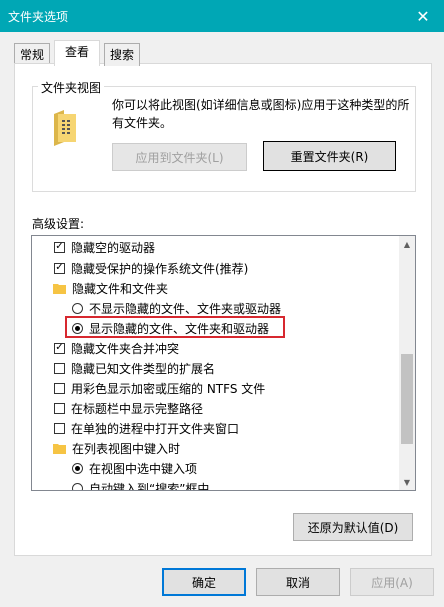 The height and width of the screenshot is (607, 444). What do you see at coordinates (122, 54) in the screenshot?
I see `tab-search: 搜索` at bounding box center [122, 54].